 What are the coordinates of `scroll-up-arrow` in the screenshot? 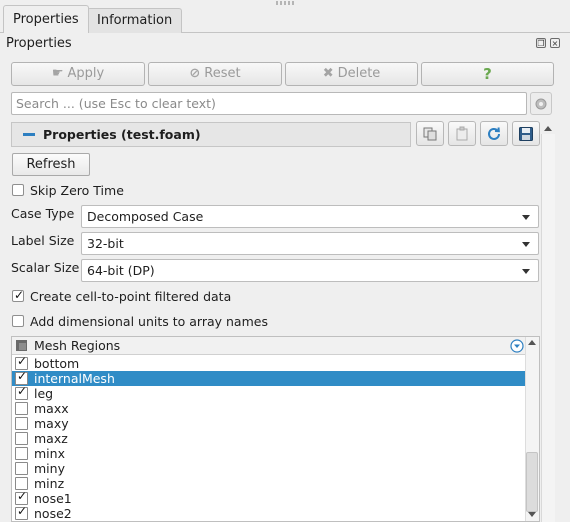 It's located at (548, 128).